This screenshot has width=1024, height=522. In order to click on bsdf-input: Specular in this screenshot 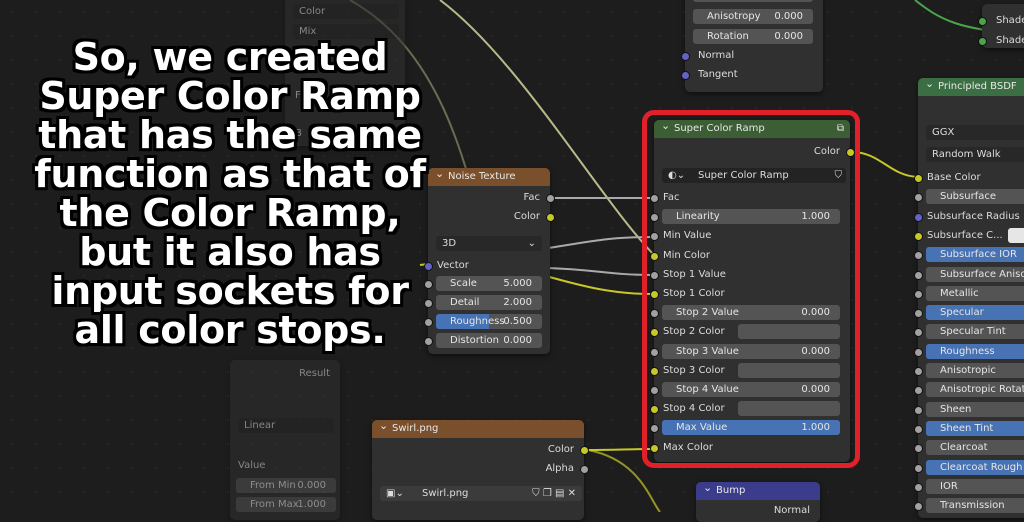, I will do `click(975, 313)`.